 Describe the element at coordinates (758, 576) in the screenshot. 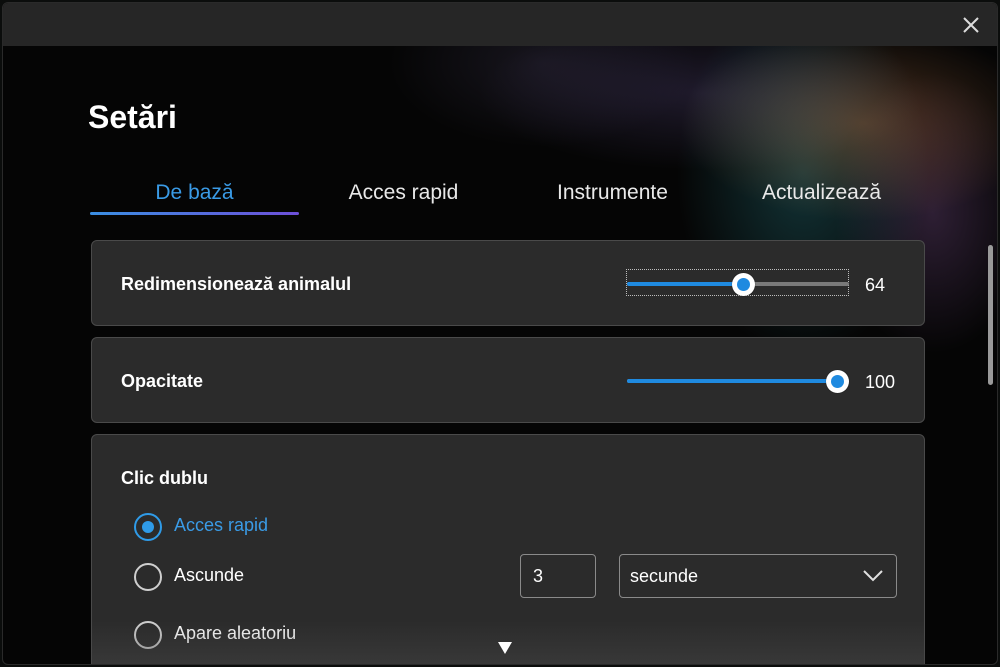

I see `time-unit-dropdown: secunde` at that location.